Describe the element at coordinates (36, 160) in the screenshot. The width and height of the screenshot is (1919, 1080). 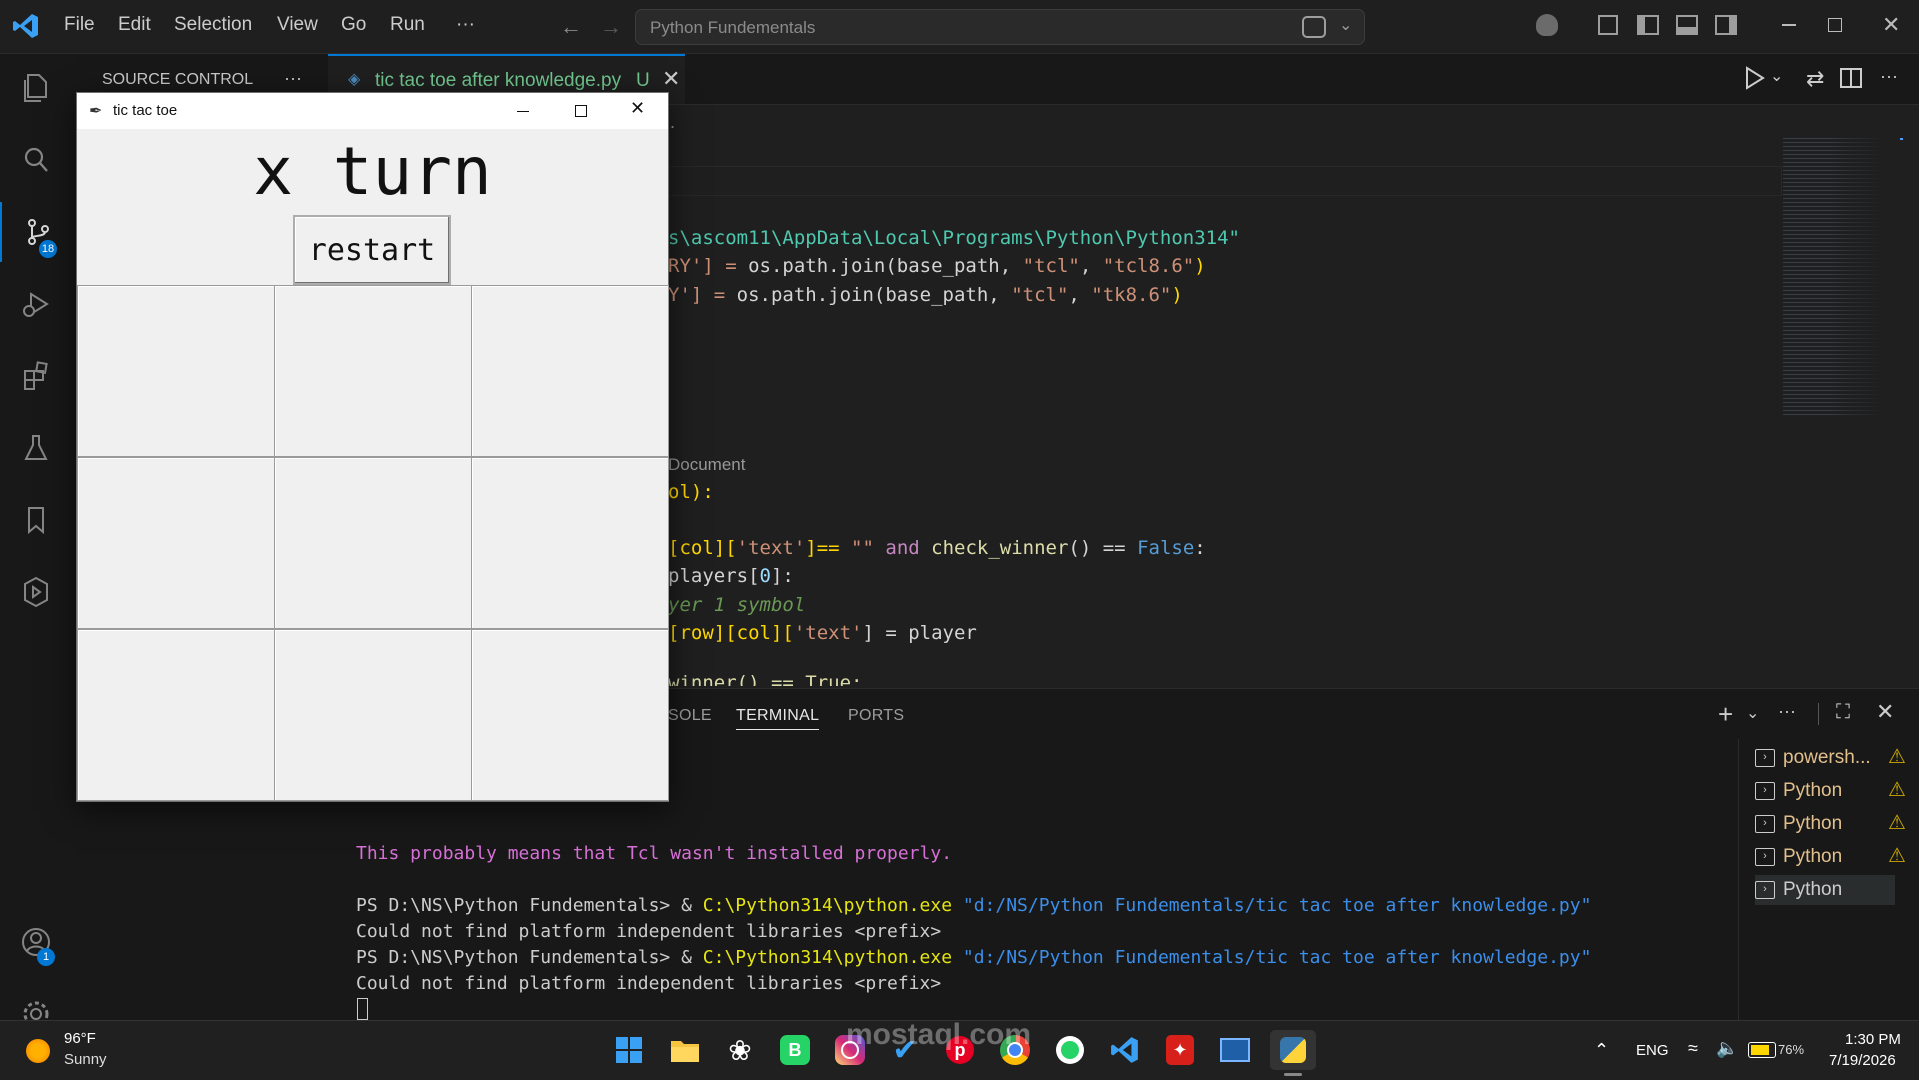
I see `search-icon` at that location.